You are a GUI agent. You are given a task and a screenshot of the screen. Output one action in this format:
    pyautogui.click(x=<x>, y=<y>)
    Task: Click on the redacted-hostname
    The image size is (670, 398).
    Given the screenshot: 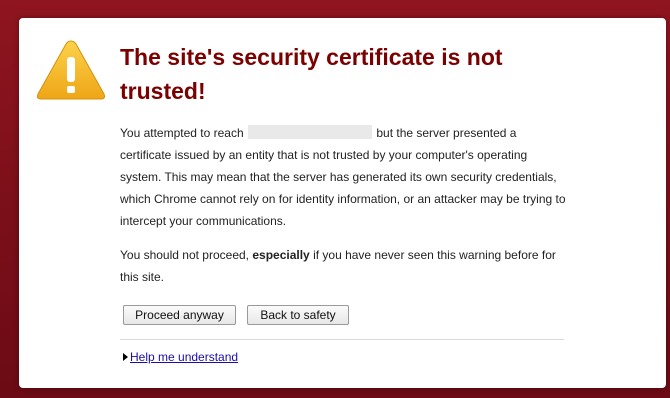 What is the action you would take?
    pyautogui.click(x=310, y=132)
    